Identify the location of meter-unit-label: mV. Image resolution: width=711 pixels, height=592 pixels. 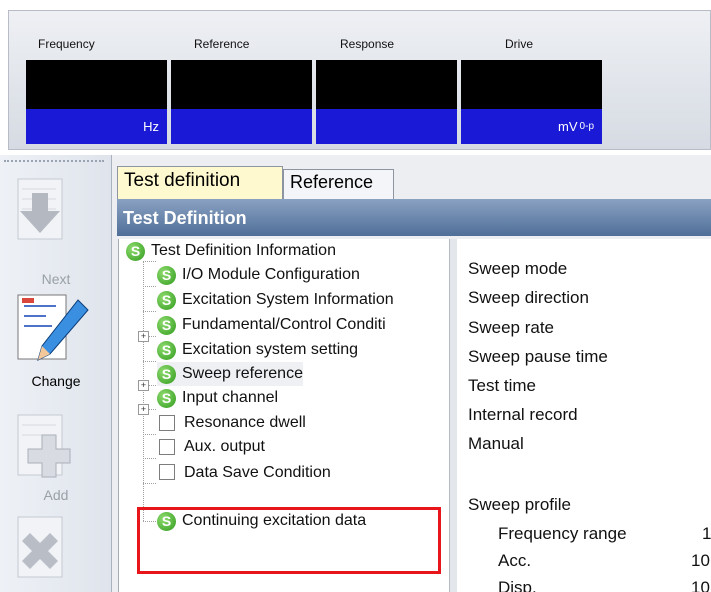
(568, 126).